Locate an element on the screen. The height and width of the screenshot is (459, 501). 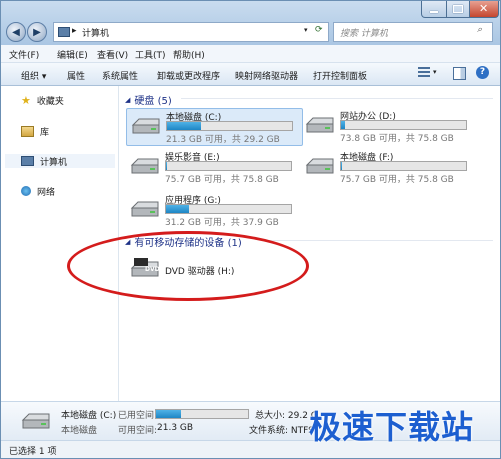
map-network-drive-button: 映射网络驱动器 is located at coordinates (266, 75).